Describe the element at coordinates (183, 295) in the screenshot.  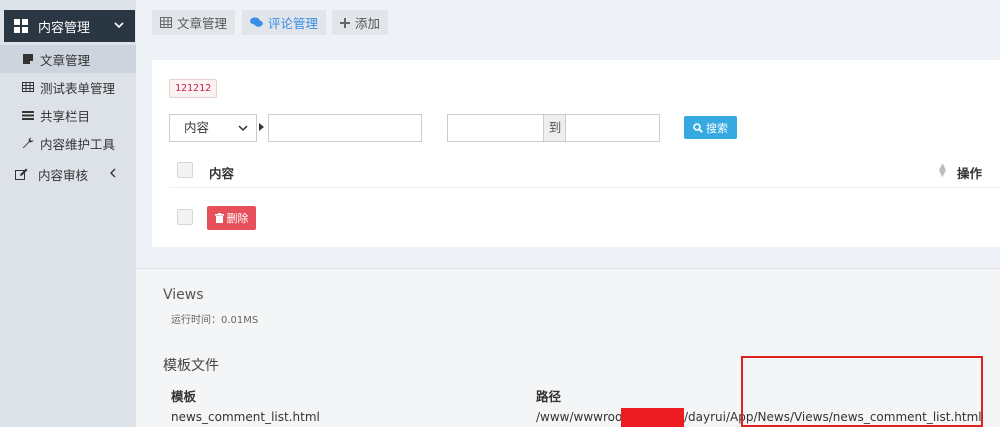
I see `views-title: Views` at that location.